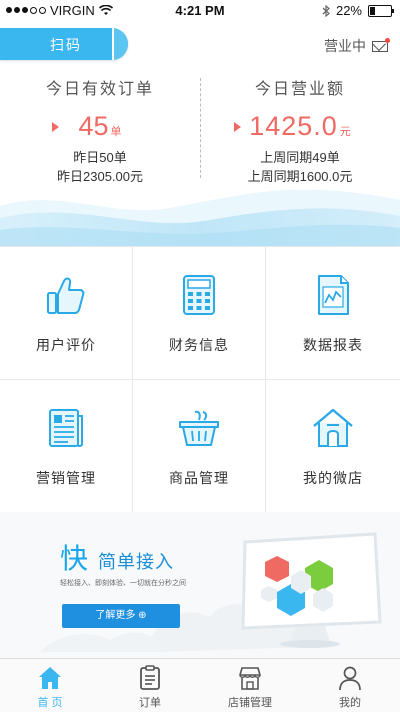 The height and width of the screenshot is (712, 400). Describe the element at coordinates (381, 10) in the screenshot. I see `battery-icon` at that location.